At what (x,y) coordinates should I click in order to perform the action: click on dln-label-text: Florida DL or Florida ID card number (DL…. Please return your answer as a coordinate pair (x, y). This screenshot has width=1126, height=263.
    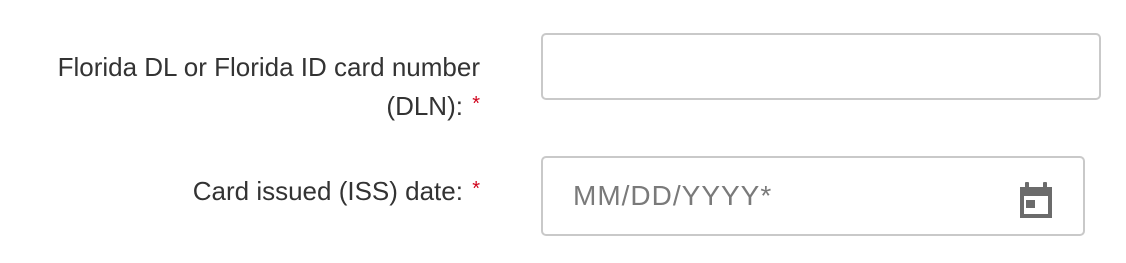
    Looking at the image, I should click on (268, 86).